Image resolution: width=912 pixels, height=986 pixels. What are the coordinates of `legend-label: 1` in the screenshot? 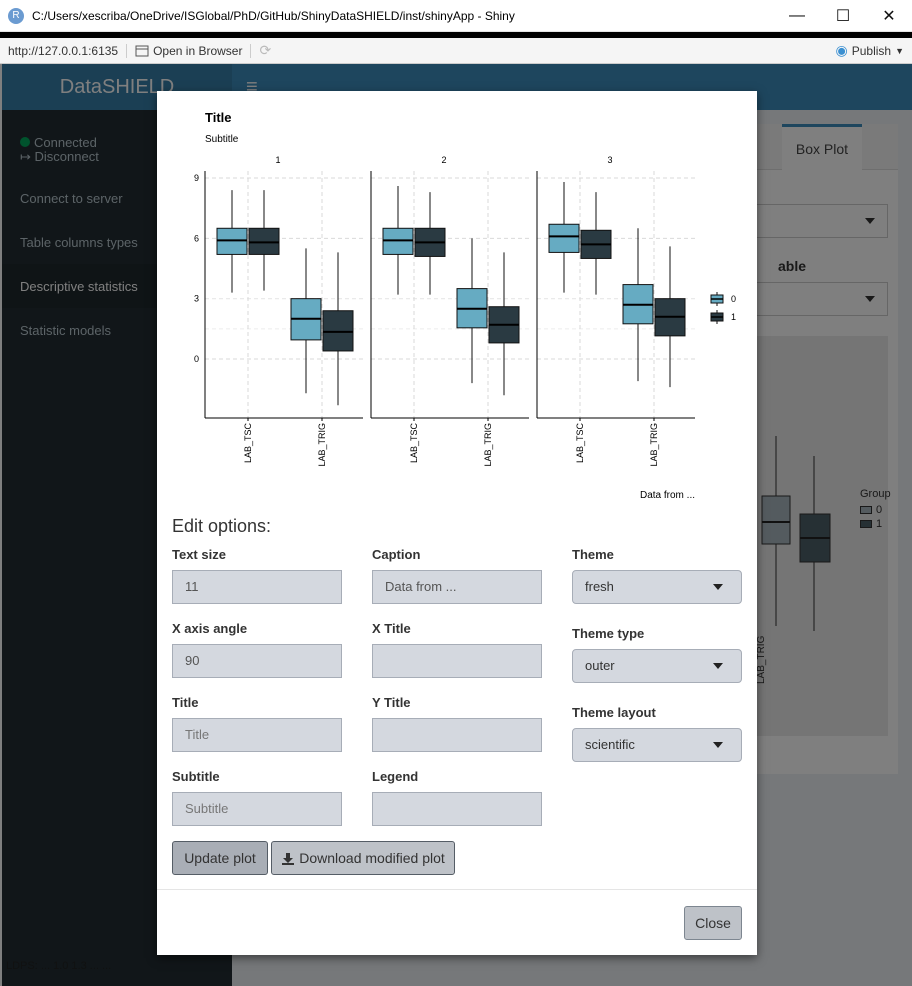 It's located at (733, 317).